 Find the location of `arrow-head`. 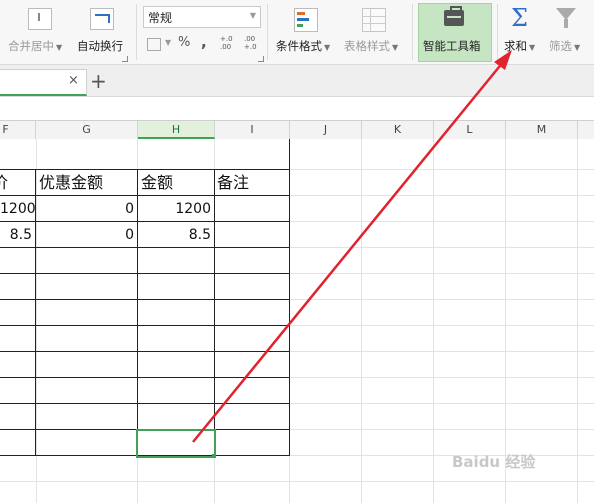

arrow-head is located at coordinates (503, 60).